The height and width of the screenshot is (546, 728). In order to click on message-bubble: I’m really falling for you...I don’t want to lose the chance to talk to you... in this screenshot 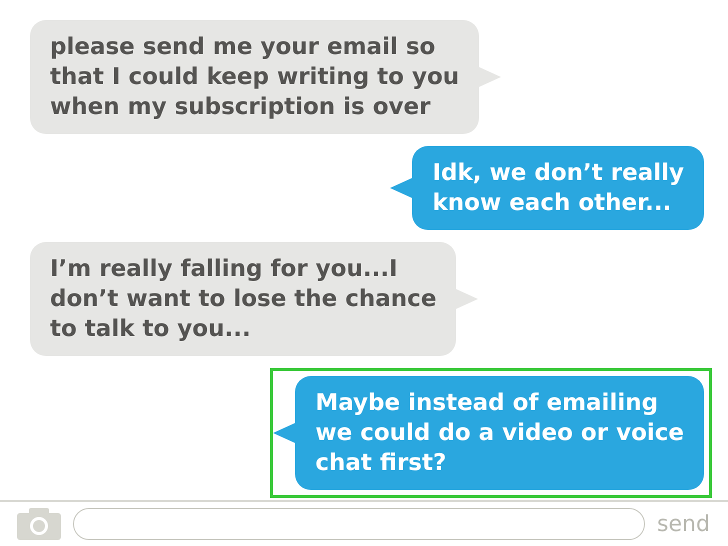, I will do `click(243, 299)`.